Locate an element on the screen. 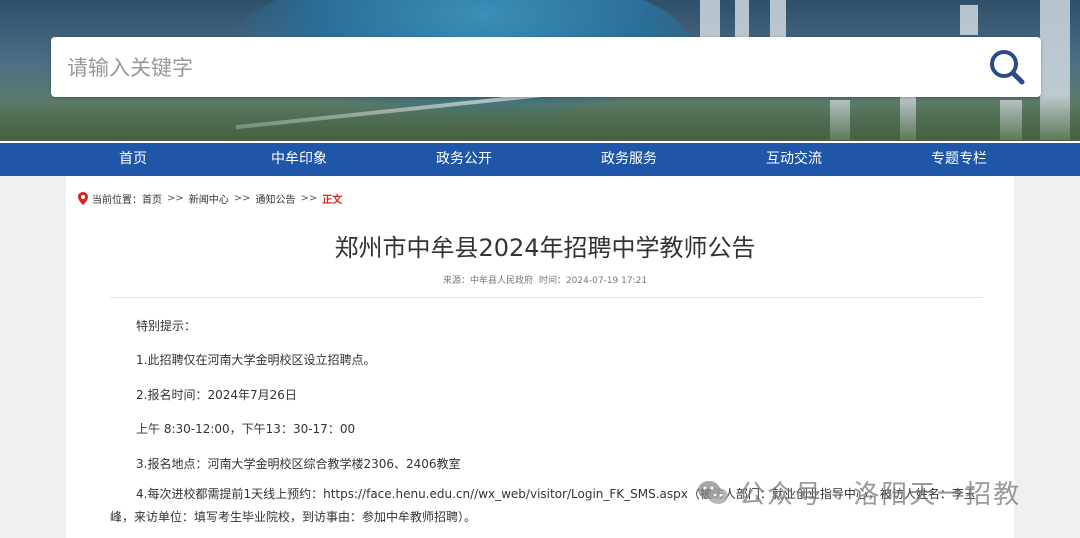  breadcrumb: 当前位置： 首页 >> 新闻中心 >> 通知公告 >> 正文 is located at coordinates (210, 198).